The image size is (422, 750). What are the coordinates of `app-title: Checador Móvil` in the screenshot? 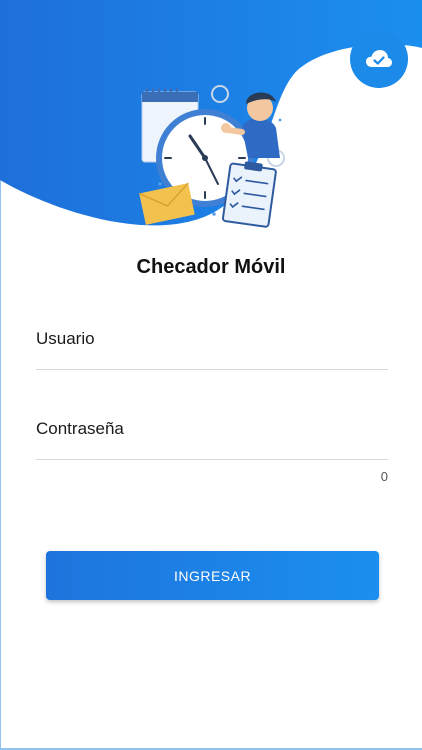 It's located at (211, 267).